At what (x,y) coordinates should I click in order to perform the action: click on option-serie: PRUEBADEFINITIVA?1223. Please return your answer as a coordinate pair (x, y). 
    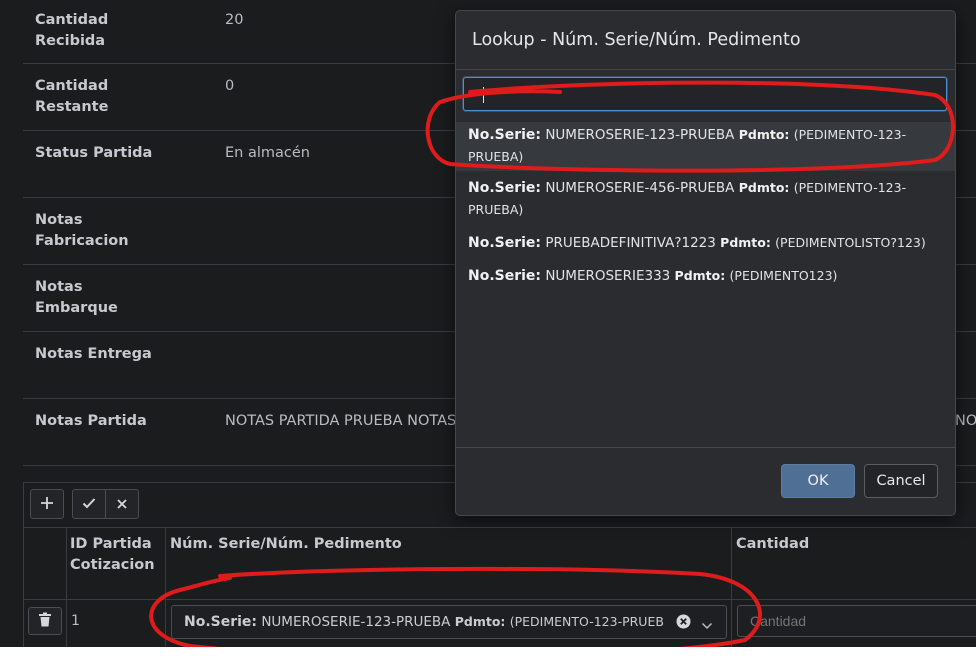
    Looking at the image, I should click on (630, 243).